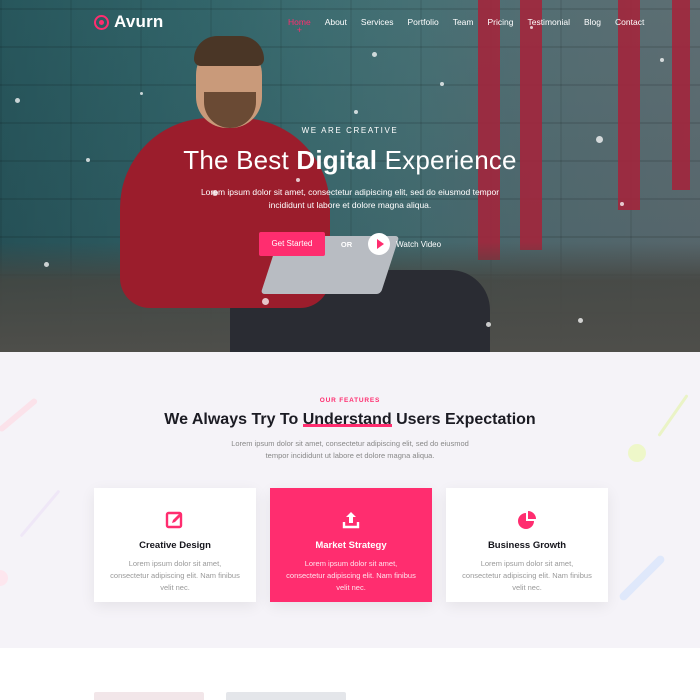 The height and width of the screenshot is (700, 700). I want to click on get-started-button: Get Started, so click(291, 244).